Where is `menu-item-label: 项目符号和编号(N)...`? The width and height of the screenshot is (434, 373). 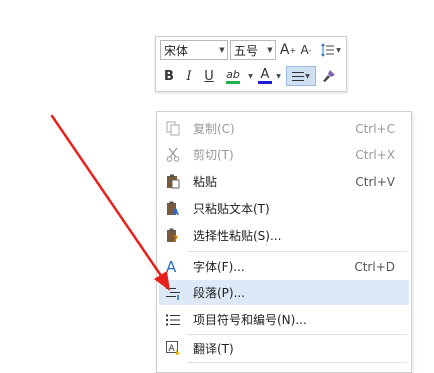
menu-item-label: 项目符号和编号(N)... is located at coordinates (250, 320).